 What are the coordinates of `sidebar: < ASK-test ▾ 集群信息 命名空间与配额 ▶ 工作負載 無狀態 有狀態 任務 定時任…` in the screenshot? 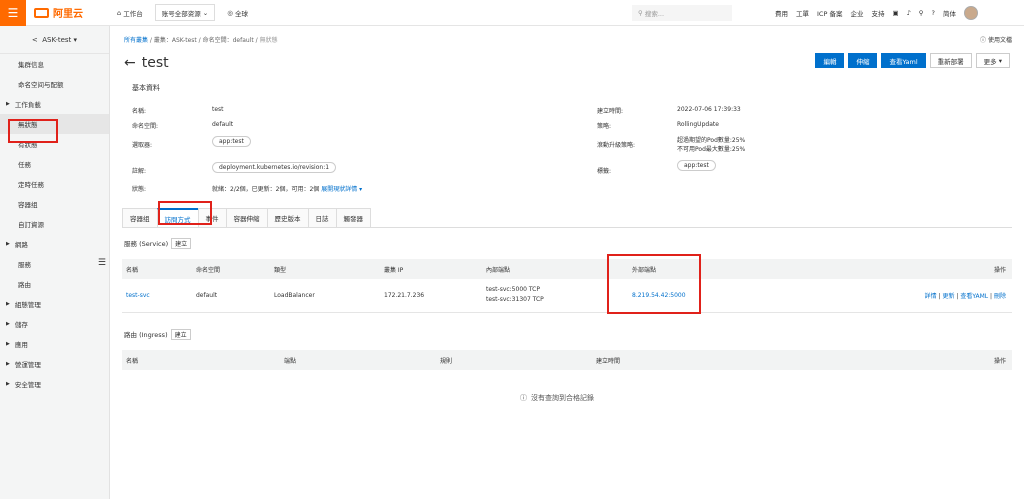 It's located at (55, 262).